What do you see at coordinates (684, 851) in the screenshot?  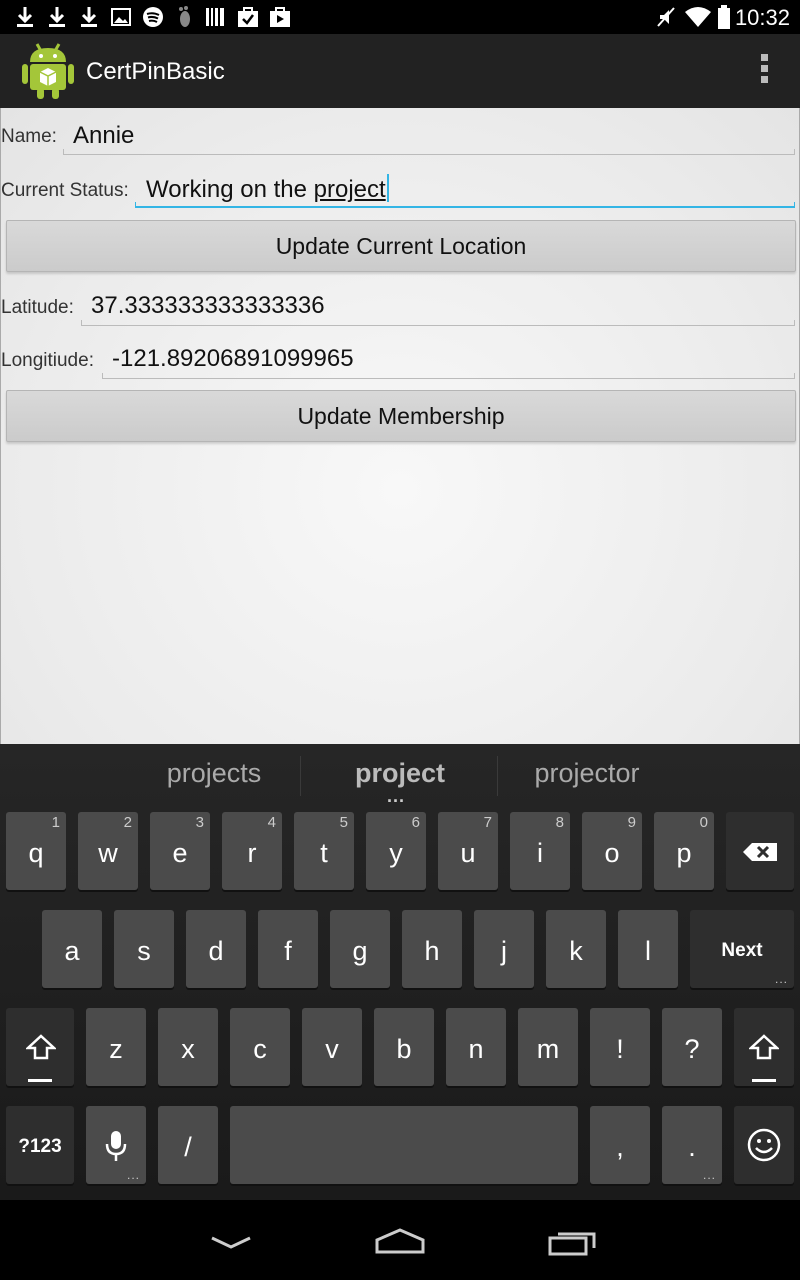 I see `key-p: 0p` at bounding box center [684, 851].